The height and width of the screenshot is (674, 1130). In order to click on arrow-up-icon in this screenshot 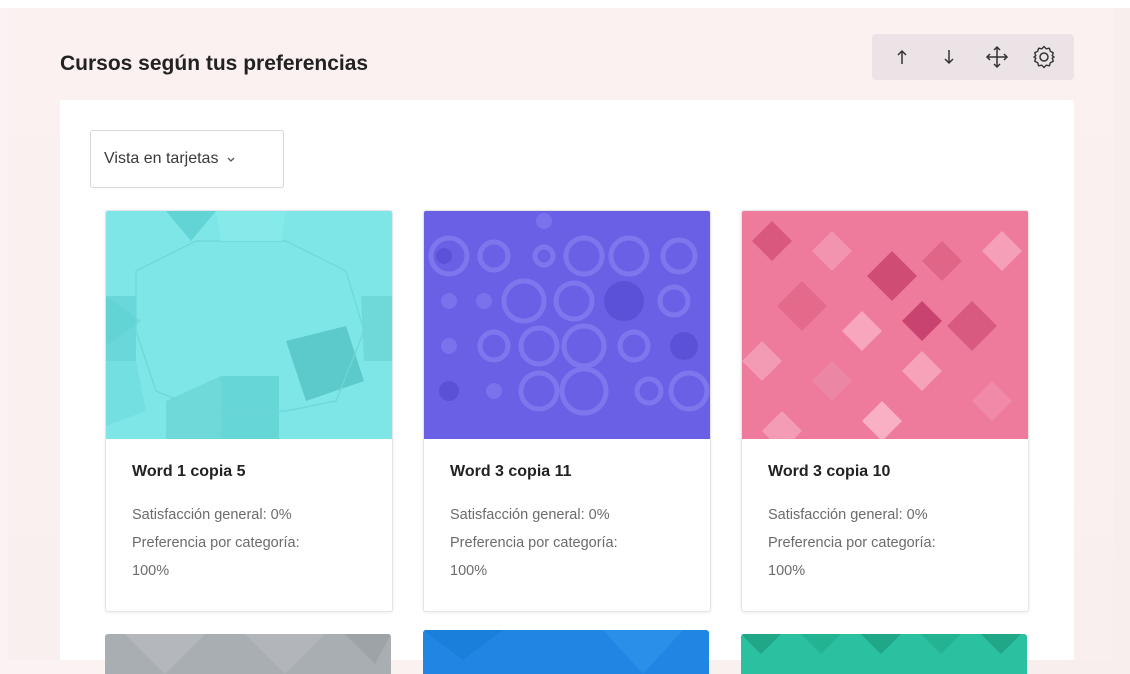, I will do `click(902, 57)`.